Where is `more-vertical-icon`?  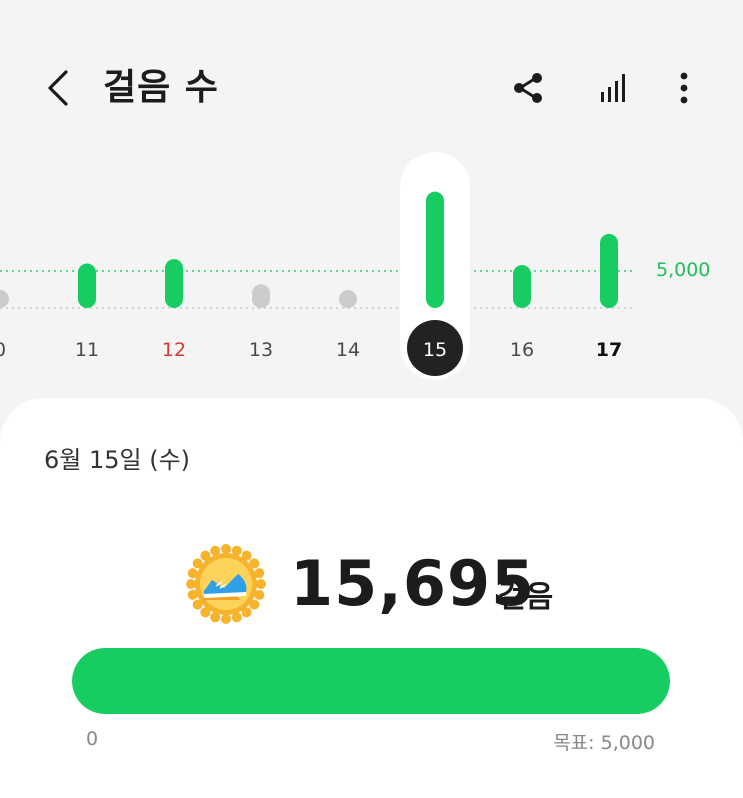
more-vertical-icon is located at coordinates (684, 88).